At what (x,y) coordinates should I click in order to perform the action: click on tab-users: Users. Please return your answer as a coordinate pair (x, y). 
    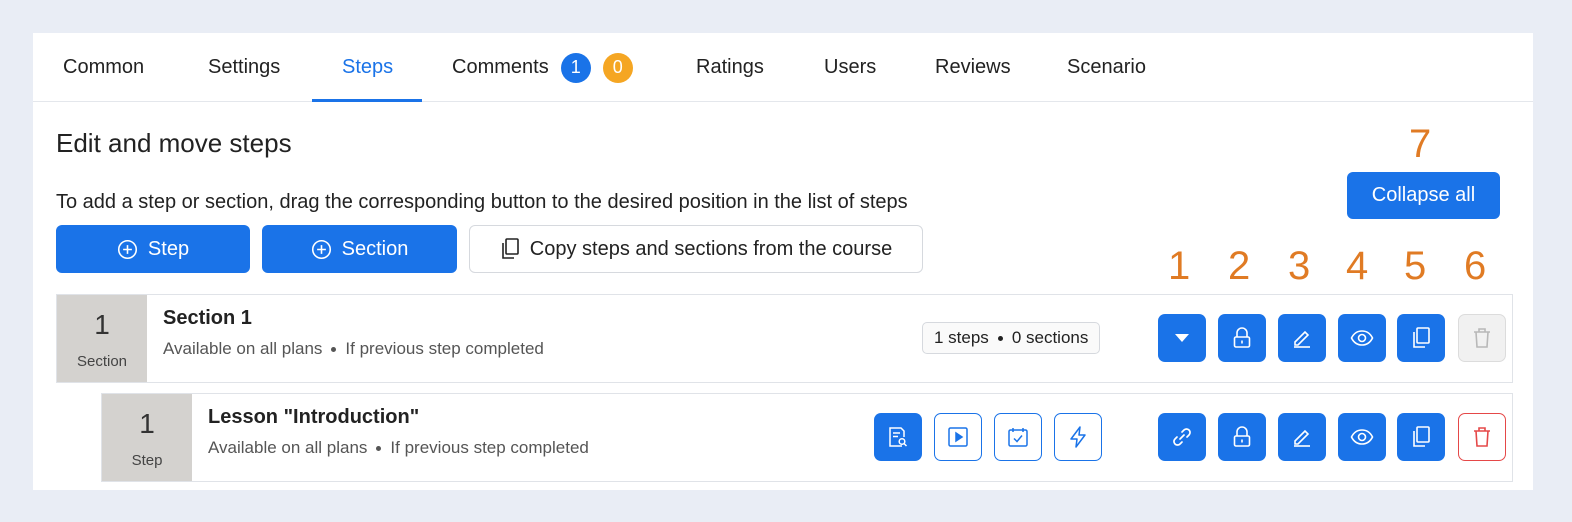
    Looking at the image, I should click on (850, 67).